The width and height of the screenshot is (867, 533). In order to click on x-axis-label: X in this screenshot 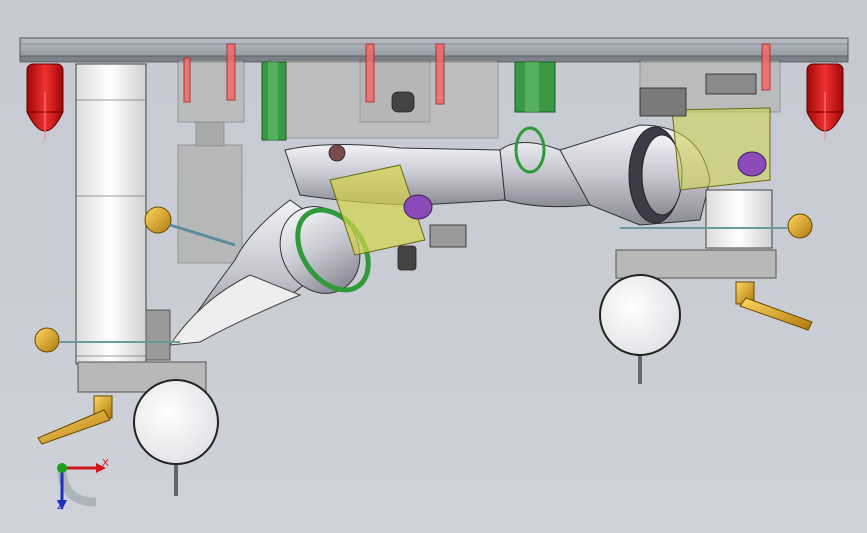, I will do `click(105, 463)`.